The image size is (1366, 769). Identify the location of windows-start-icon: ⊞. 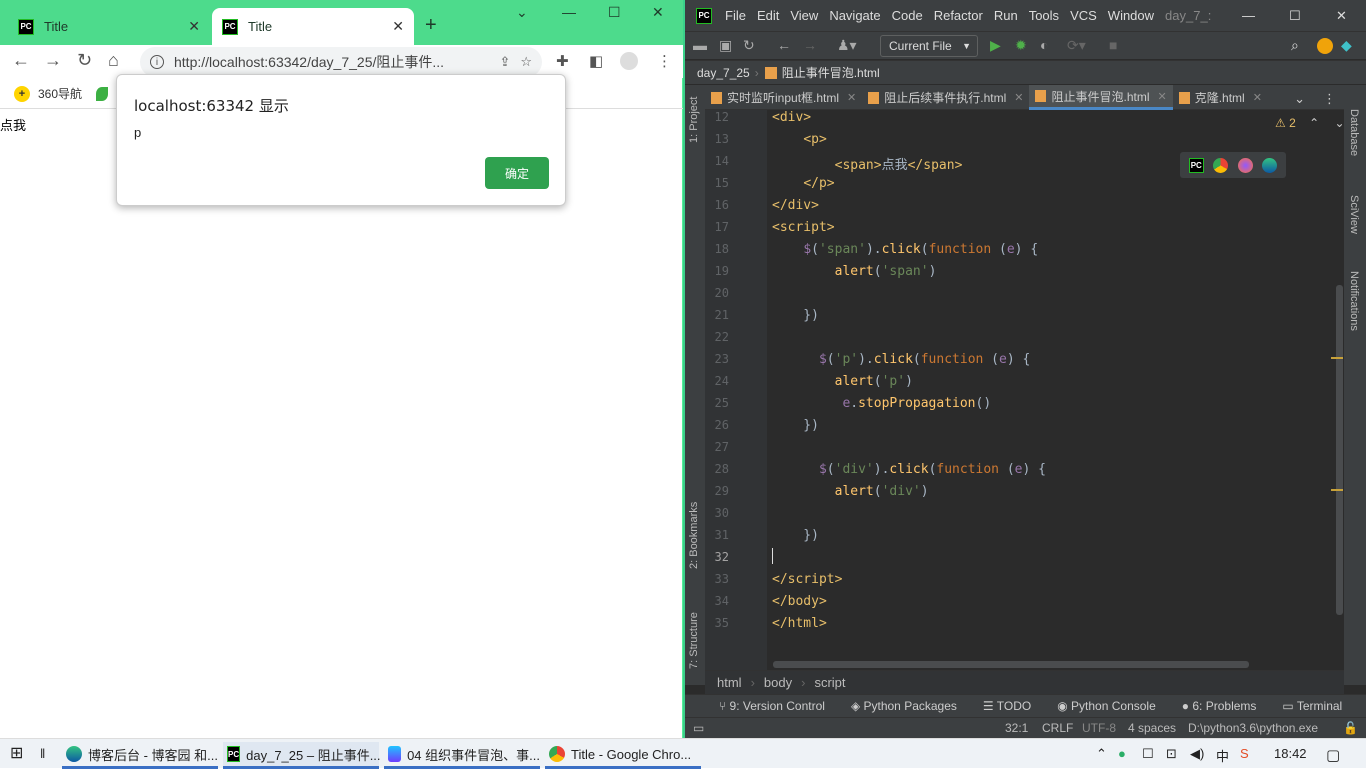
(16, 753).